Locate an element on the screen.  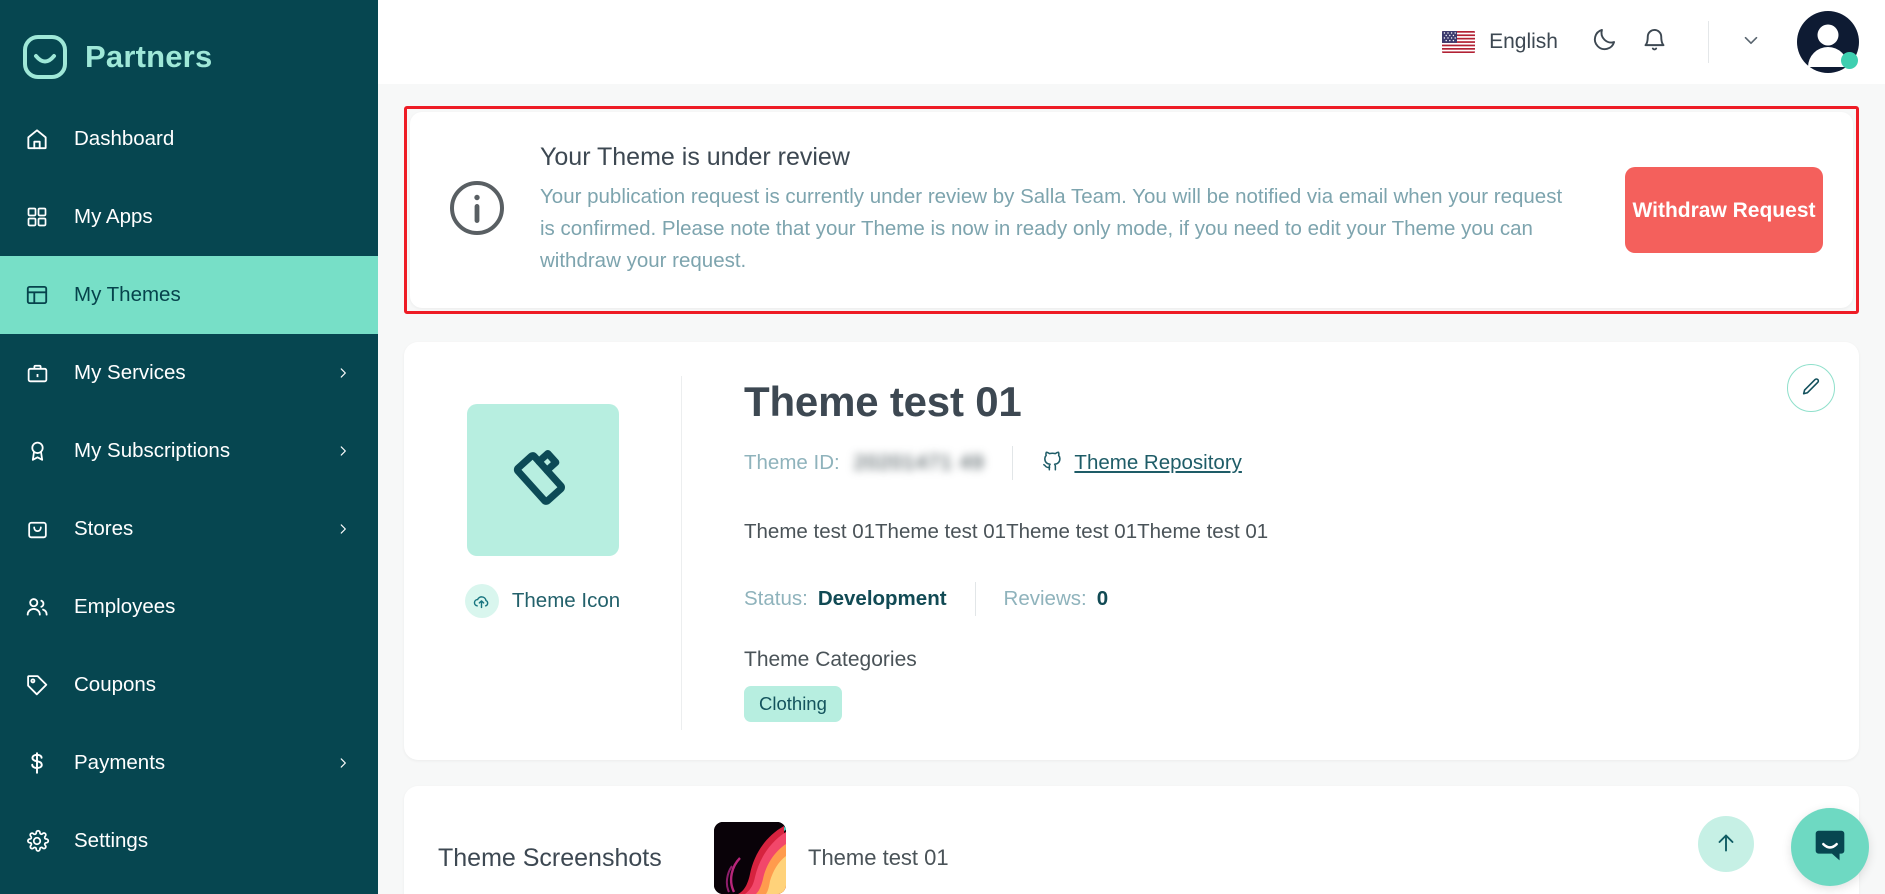
page-title: Theme test 01 is located at coordinates (883, 401).